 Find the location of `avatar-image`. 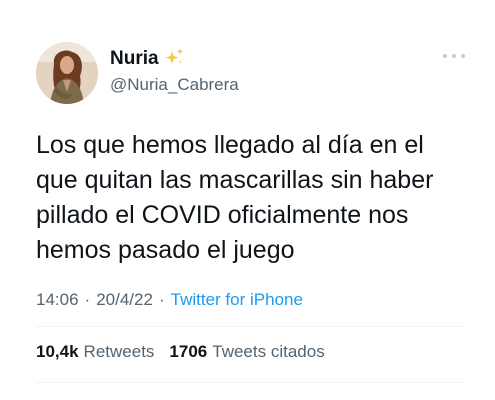

avatar-image is located at coordinates (67, 73).